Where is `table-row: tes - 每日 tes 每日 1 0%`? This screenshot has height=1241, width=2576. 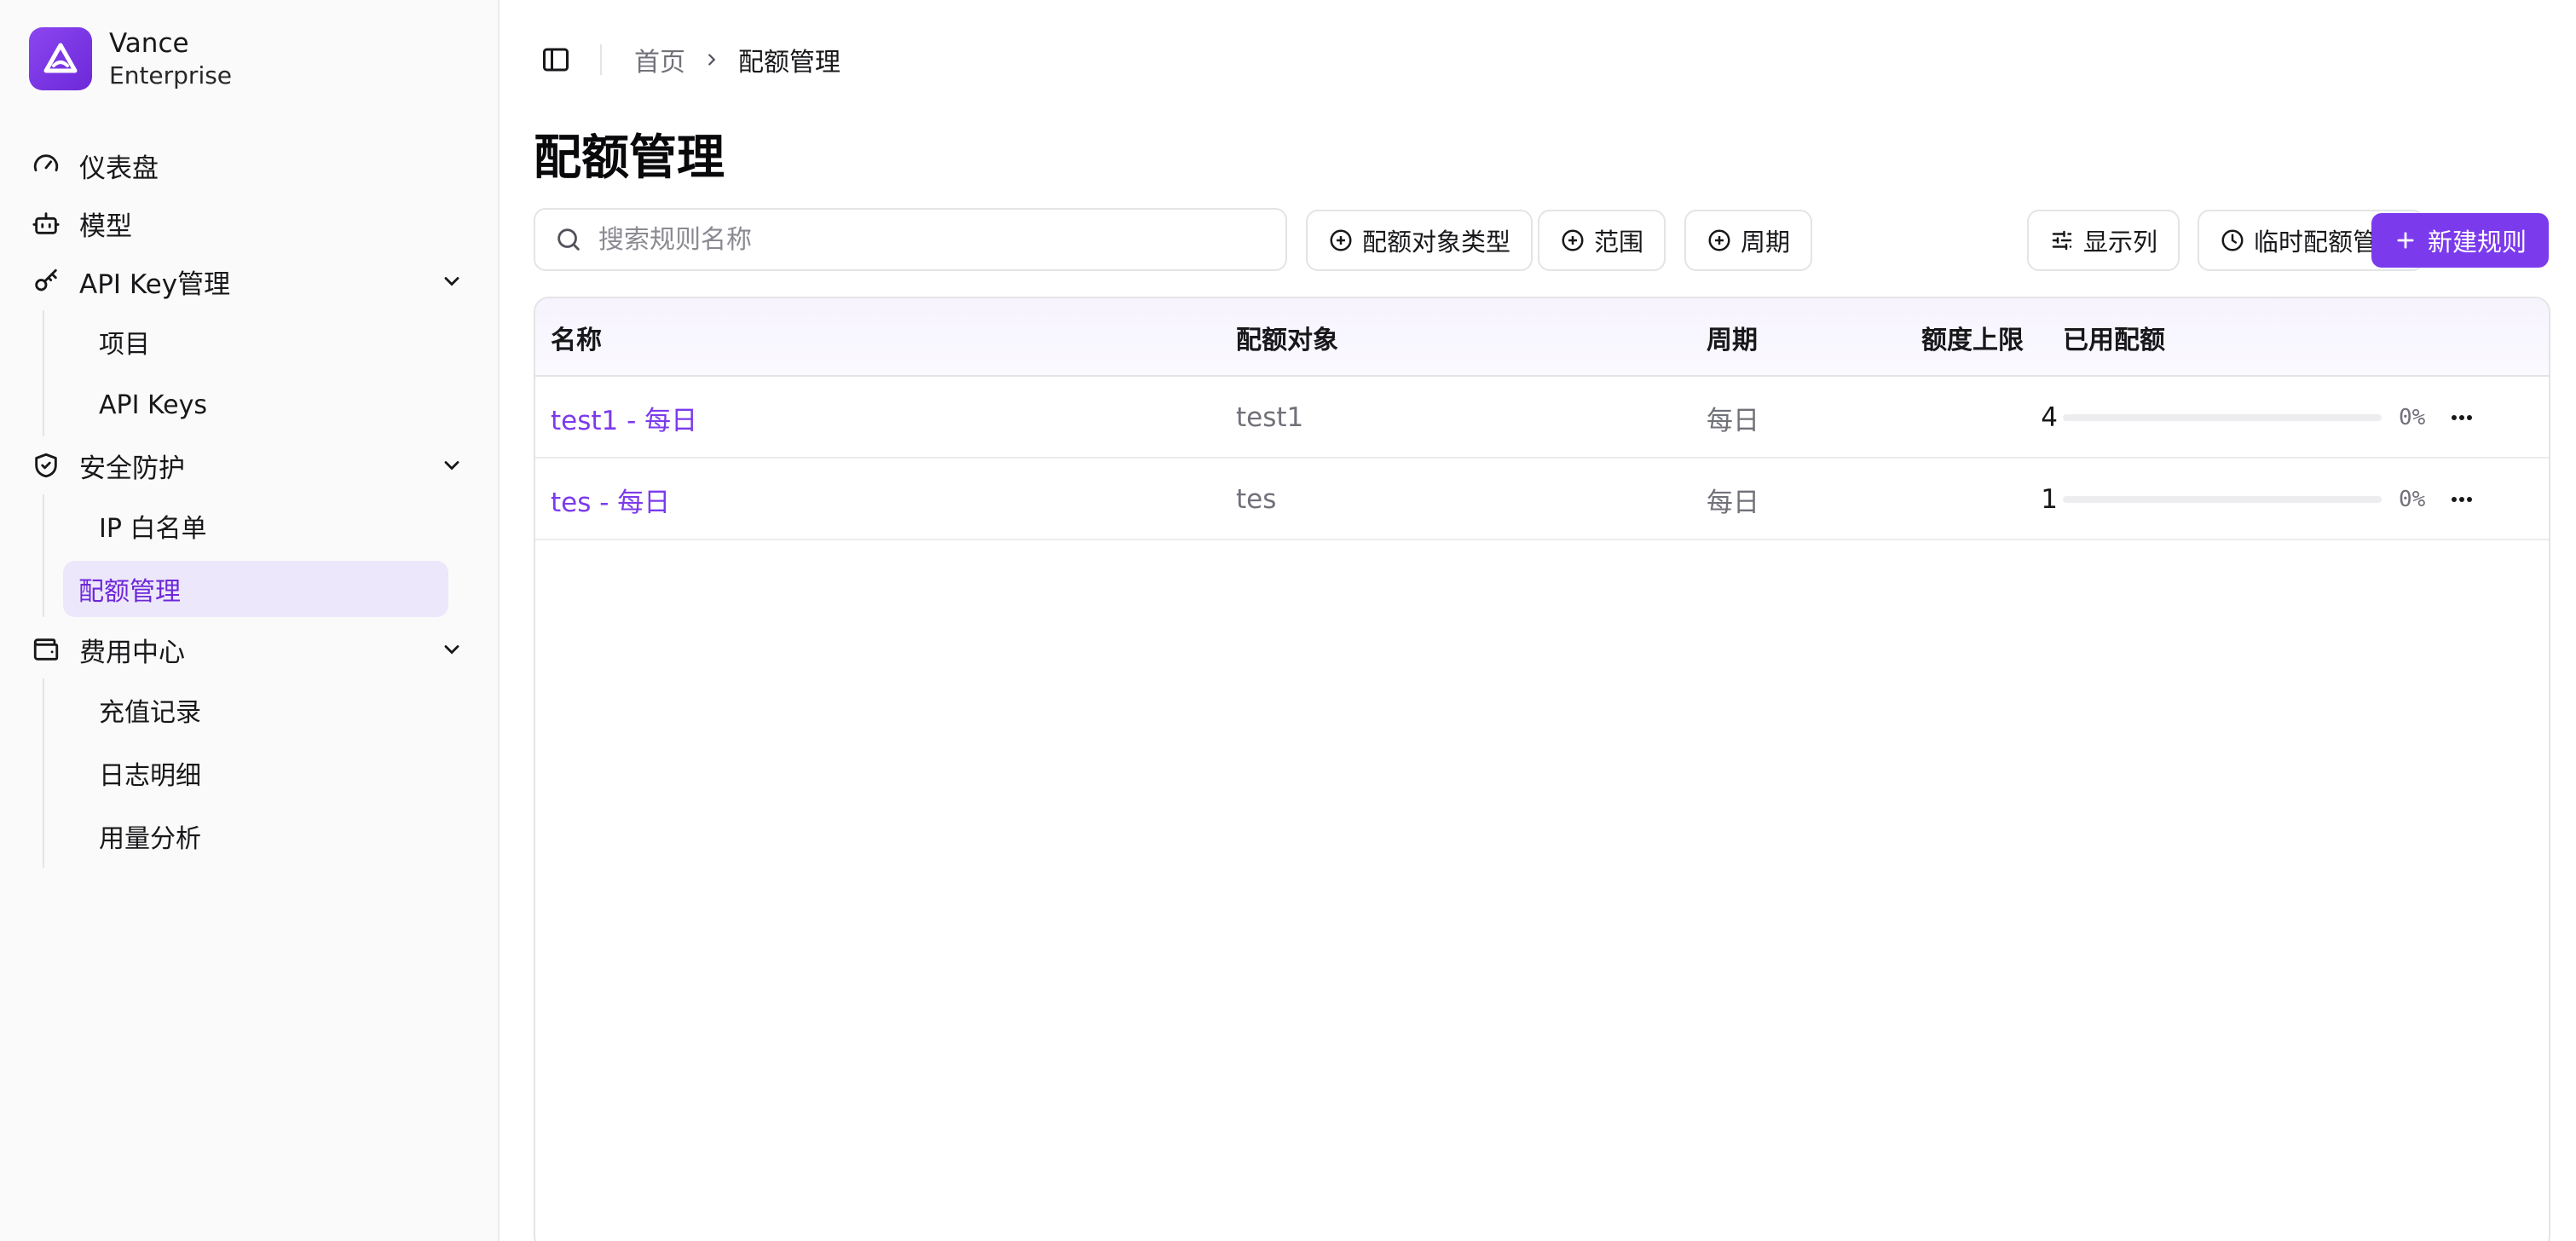 table-row: tes - 每日 tes 每日 1 0% is located at coordinates (1542, 499).